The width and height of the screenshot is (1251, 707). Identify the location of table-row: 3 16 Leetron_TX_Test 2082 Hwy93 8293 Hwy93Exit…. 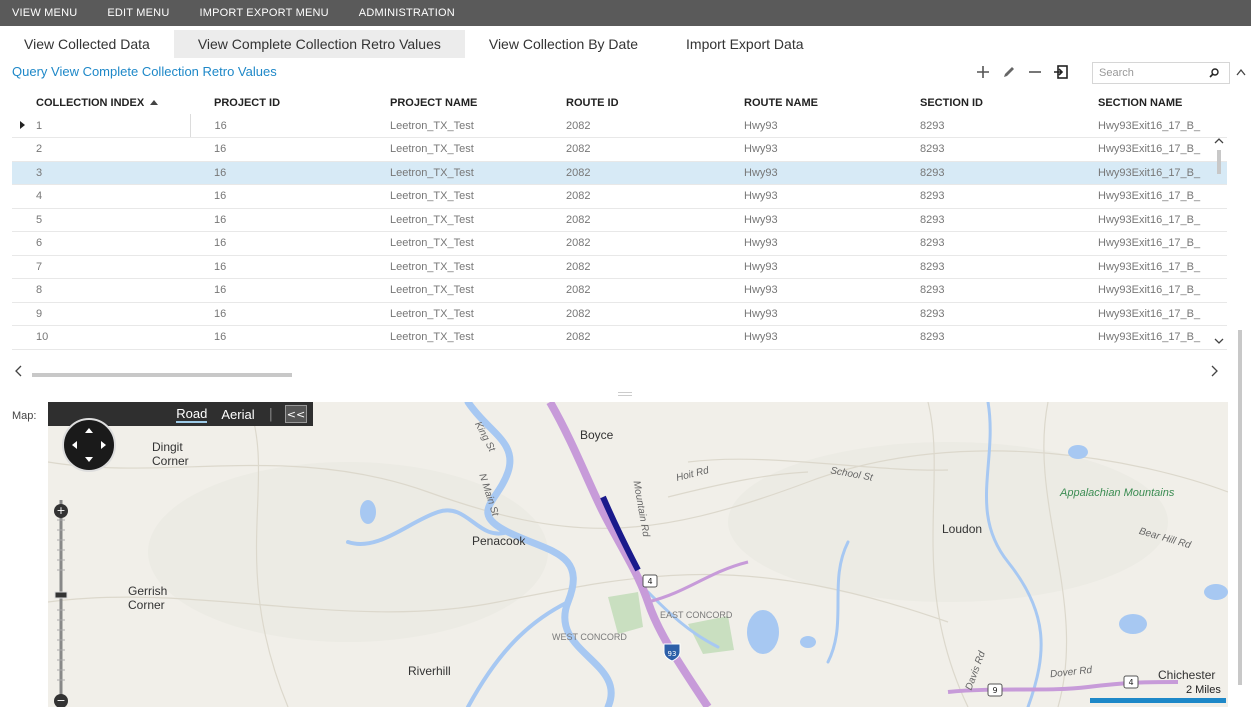
(619, 173).